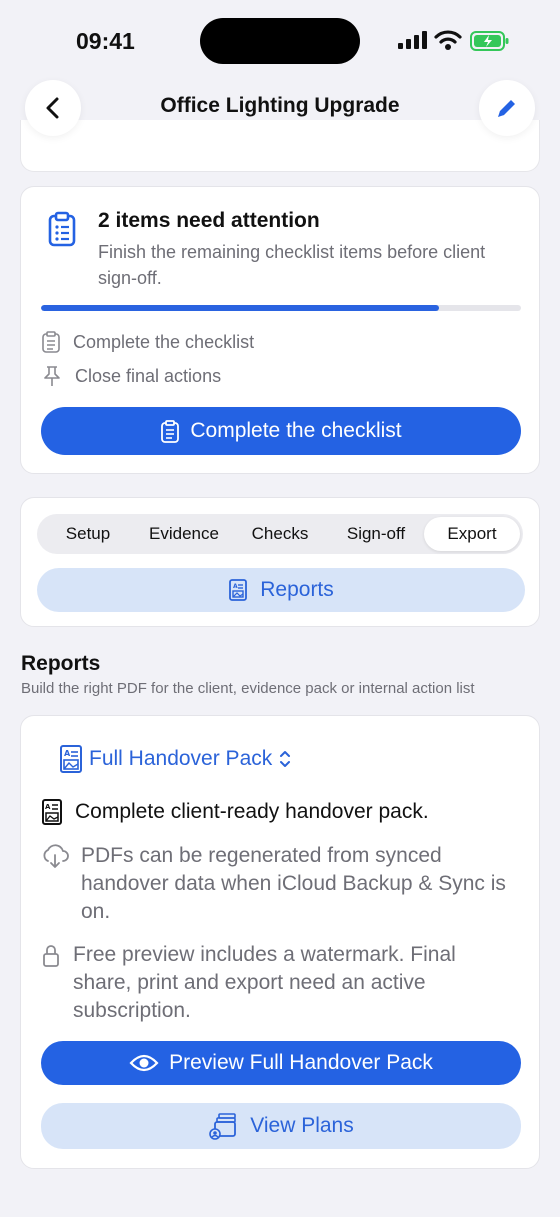 This screenshot has width=560, height=1217. Describe the element at coordinates (52, 376) in the screenshot. I see `pin-icon` at that location.